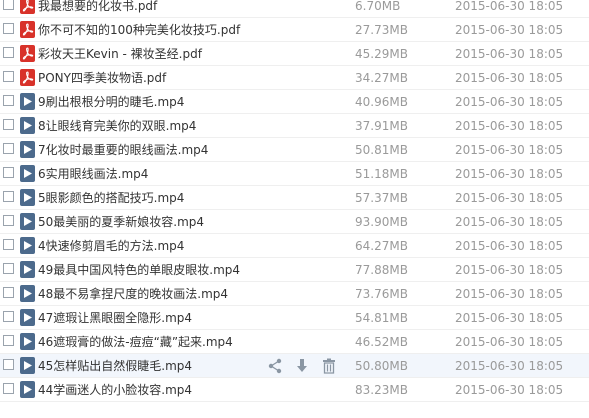  What do you see at coordinates (294, 126) in the screenshot?
I see `file-row: 8让眼线育完美你的双眼.mp4 37.91MB 2015-06-30 18:05` at bounding box center [294, 126].